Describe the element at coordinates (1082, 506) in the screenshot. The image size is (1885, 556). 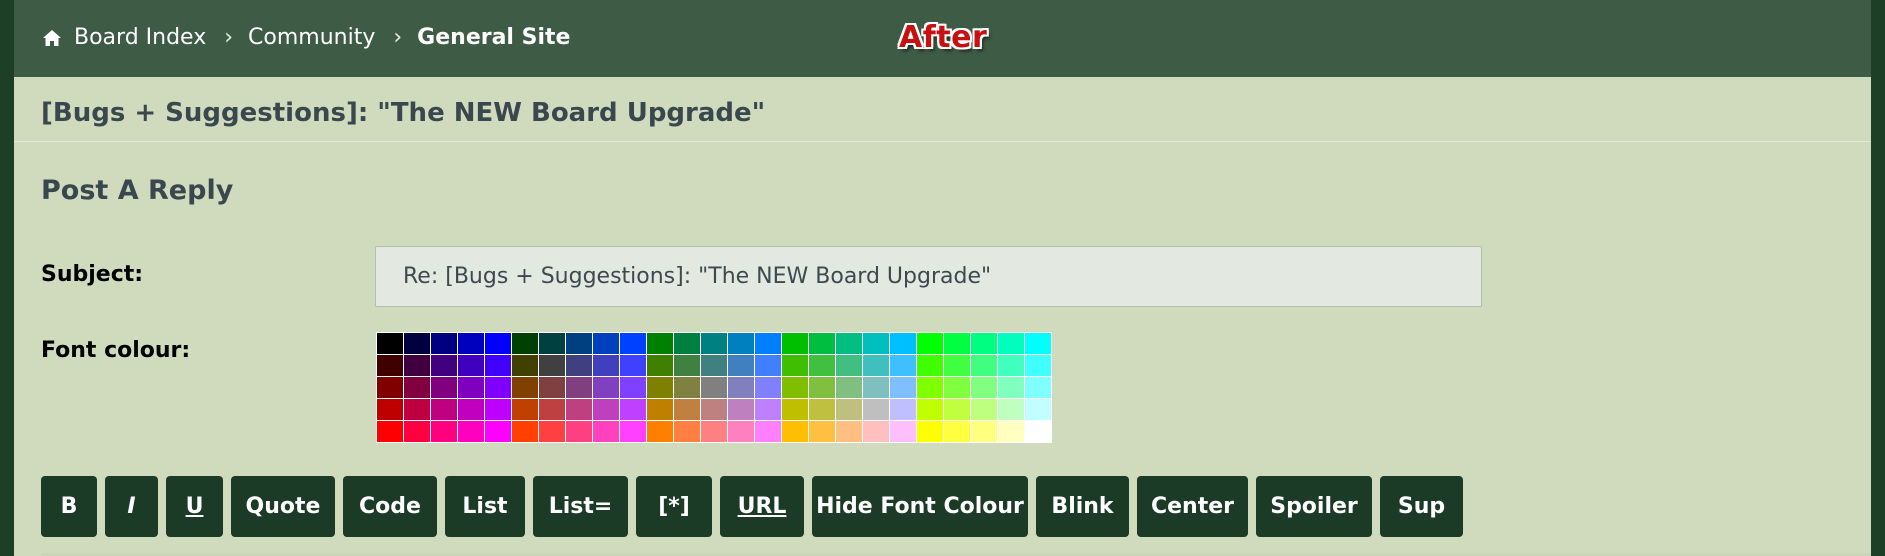
I see `blink-button: Blink` at that location.